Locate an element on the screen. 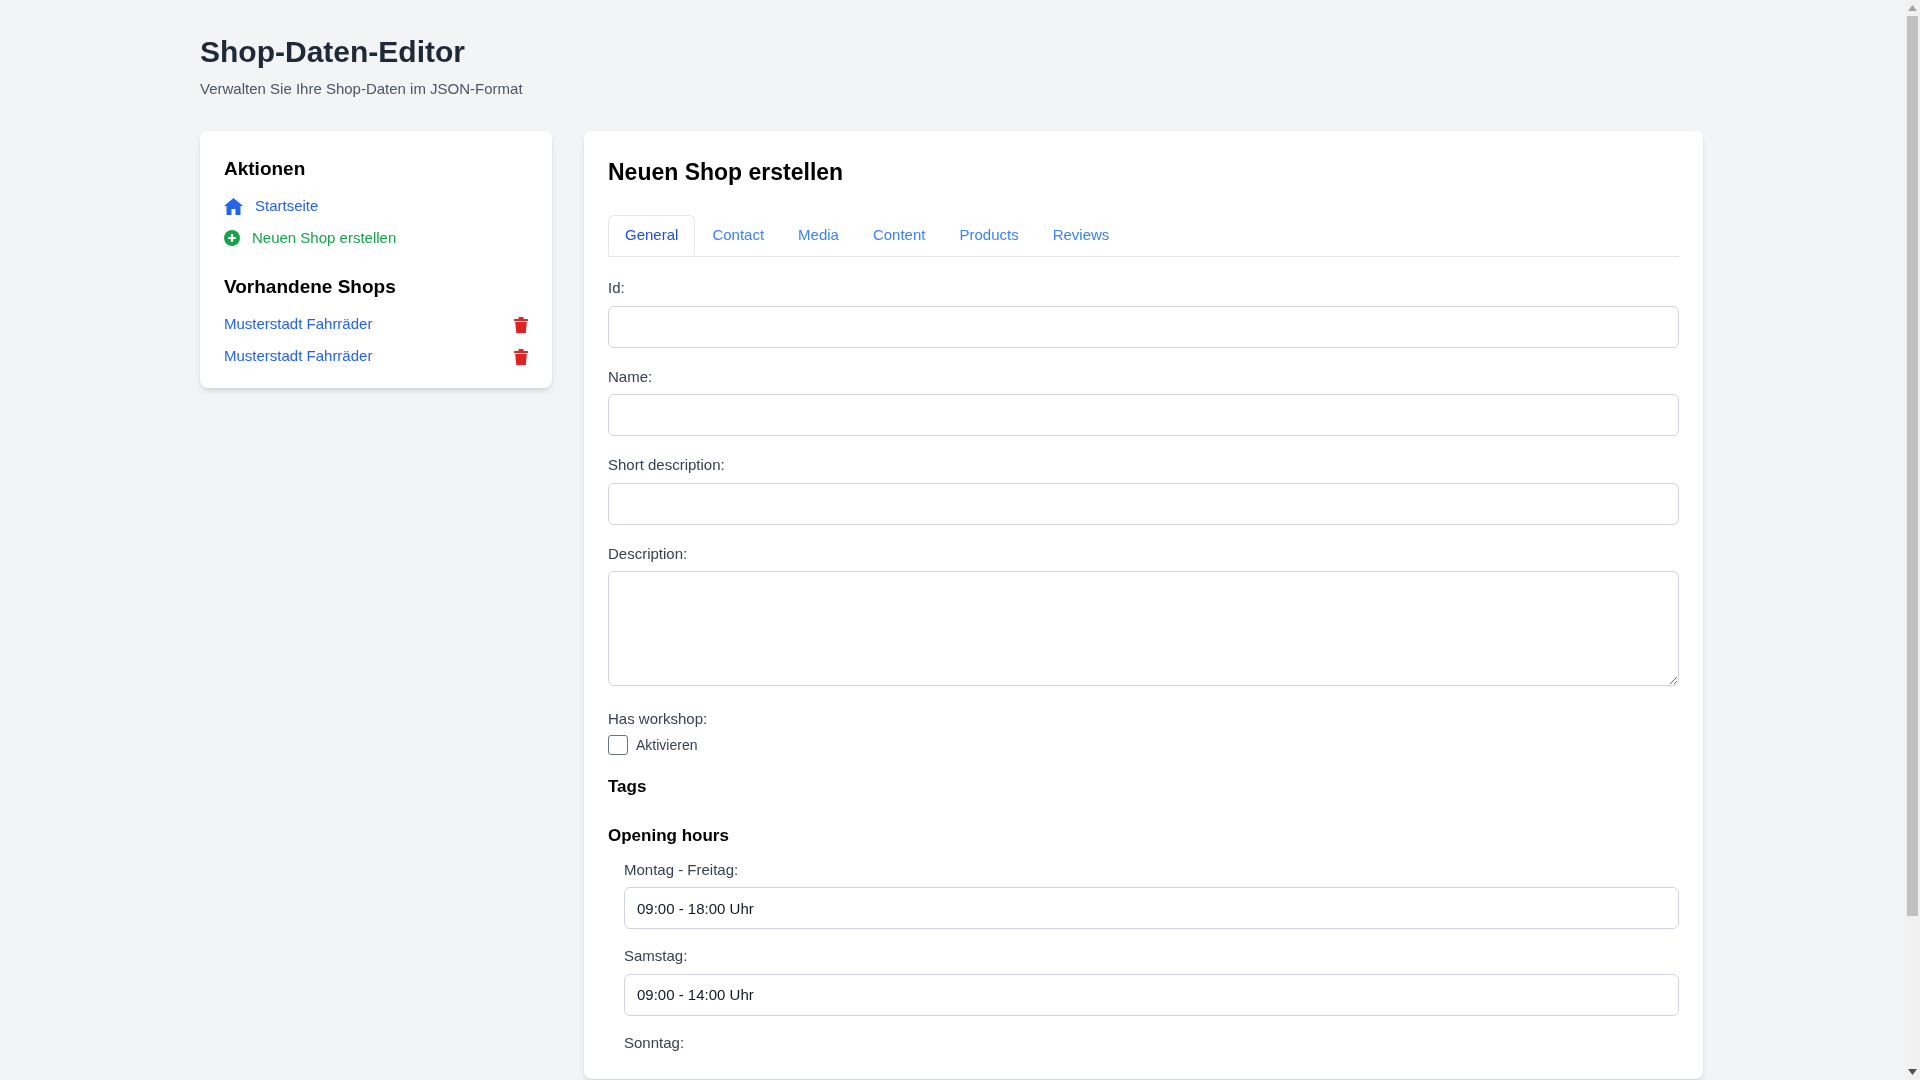 Image resolution: width=1920 pixels, height=1080 pixels. section-heading: Opening hours is located at coordinates (668, 836).